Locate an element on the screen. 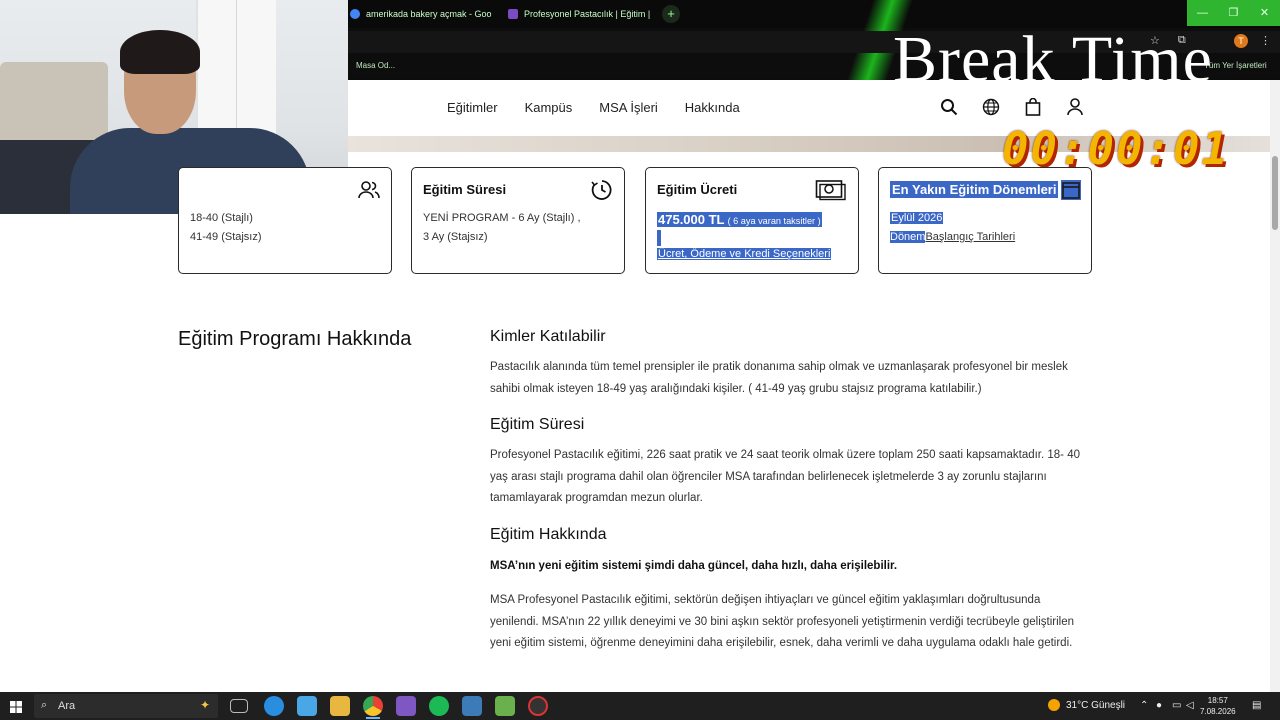 The height and width of the screenshot is (720, 1280). search-placeholder: Ara is located at coordinates (67, 706).